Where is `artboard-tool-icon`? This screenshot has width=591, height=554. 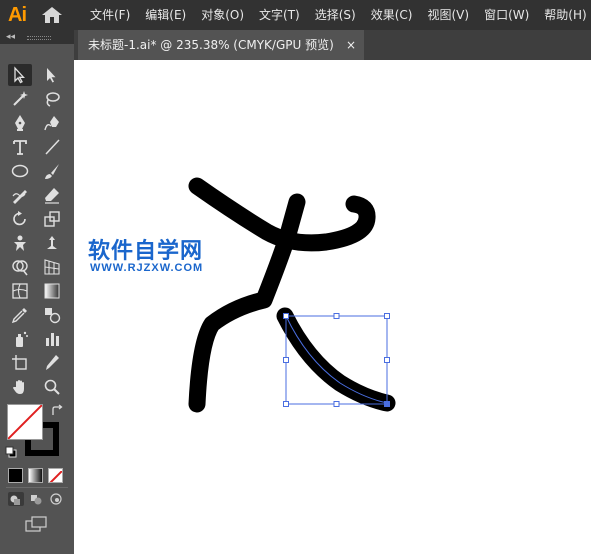 artboard-tool-icon is located at coordinates (20, 363).